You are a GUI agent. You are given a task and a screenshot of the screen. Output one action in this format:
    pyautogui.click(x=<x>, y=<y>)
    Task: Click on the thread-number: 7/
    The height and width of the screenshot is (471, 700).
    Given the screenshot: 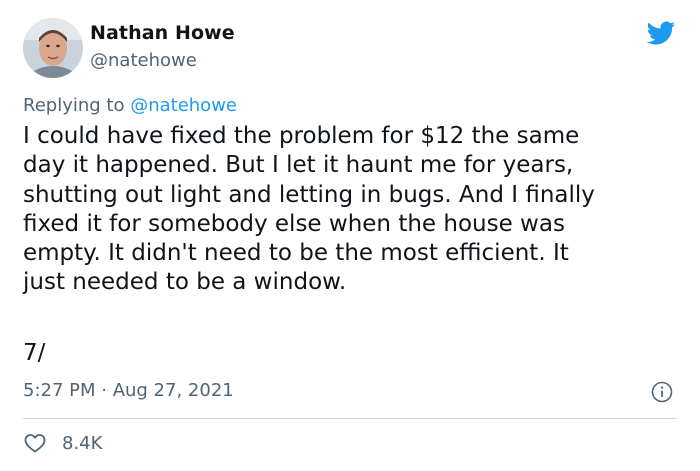 What is the action you would take?
    pyautogui.click(x=34, y=353)
    